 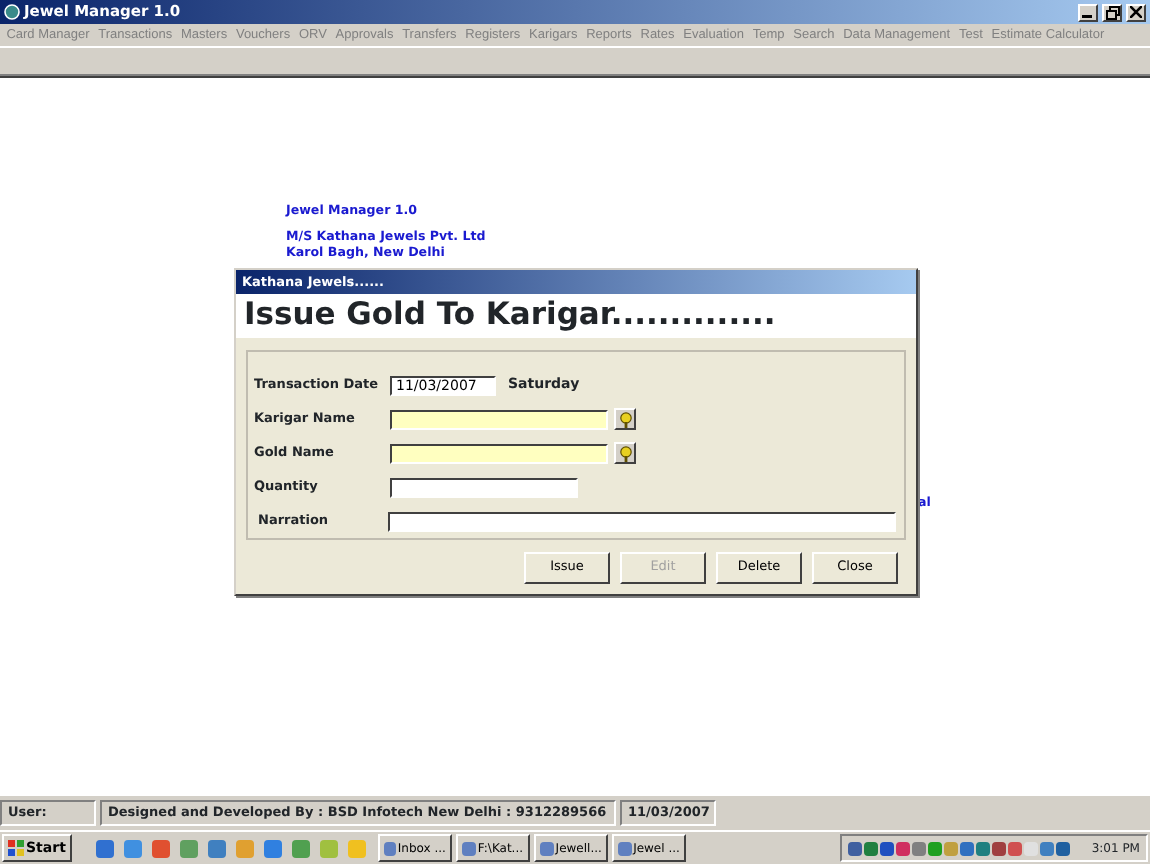 I want to click on restore-button, so click(x=1112, y=12).